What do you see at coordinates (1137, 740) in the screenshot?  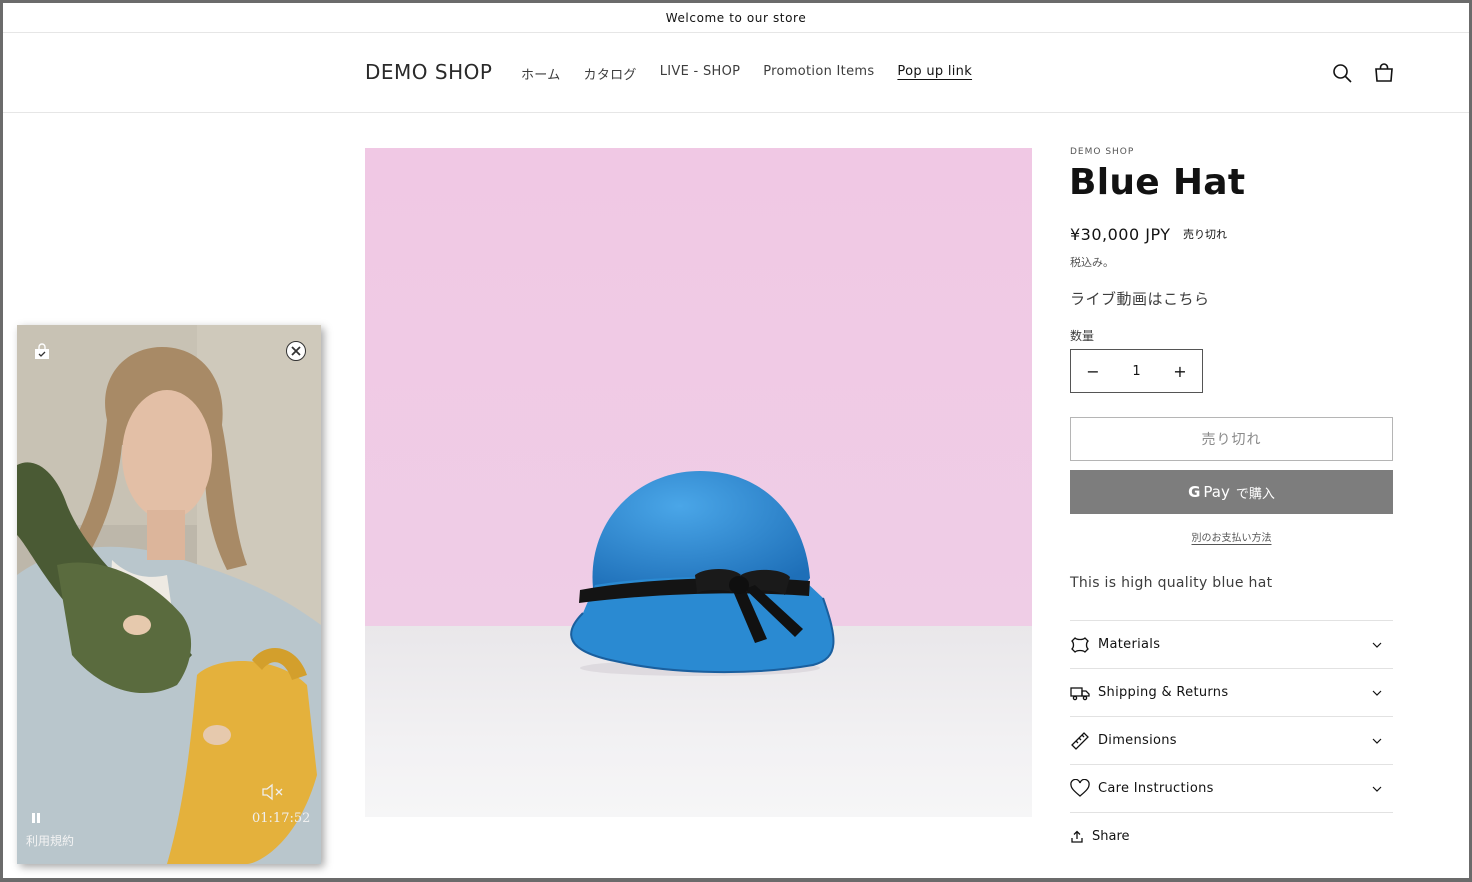 I see `accordion-label: Dimensions` at bounding box center [1137, 740].